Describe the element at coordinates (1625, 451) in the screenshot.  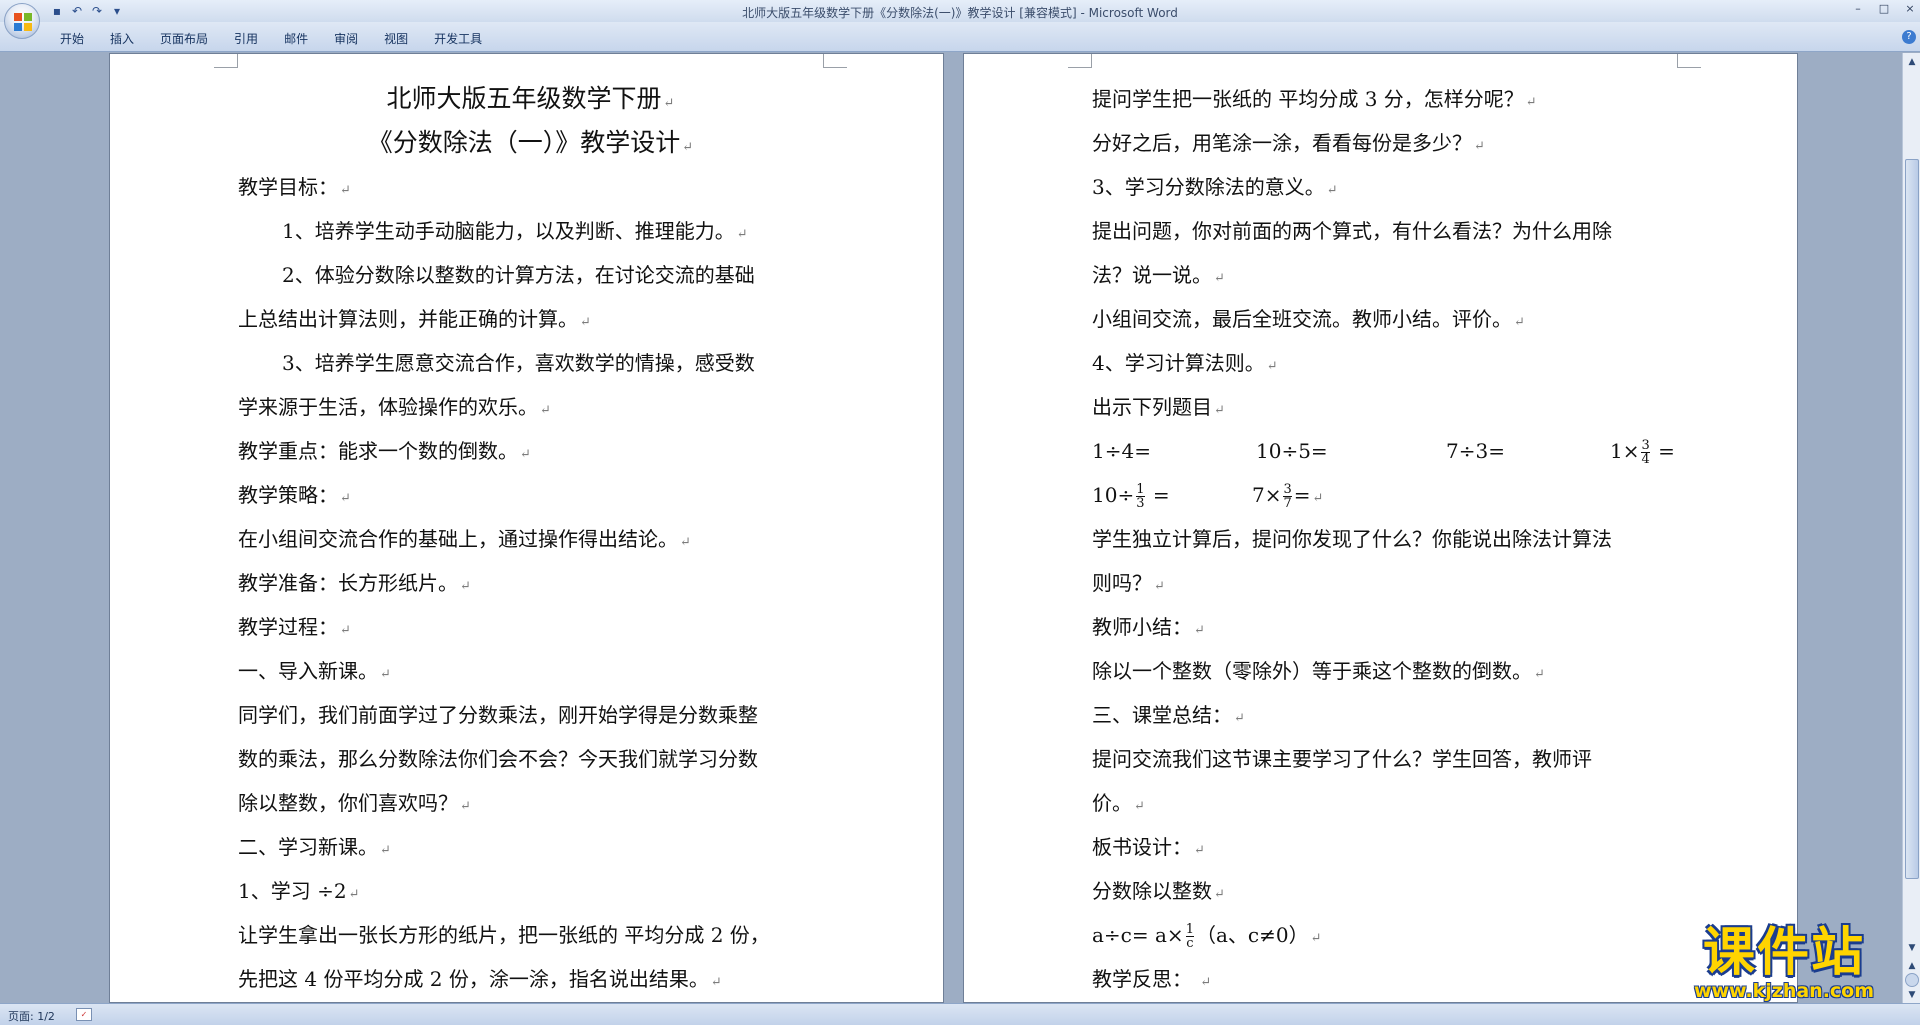
I see `math-text: 1×` at that location.